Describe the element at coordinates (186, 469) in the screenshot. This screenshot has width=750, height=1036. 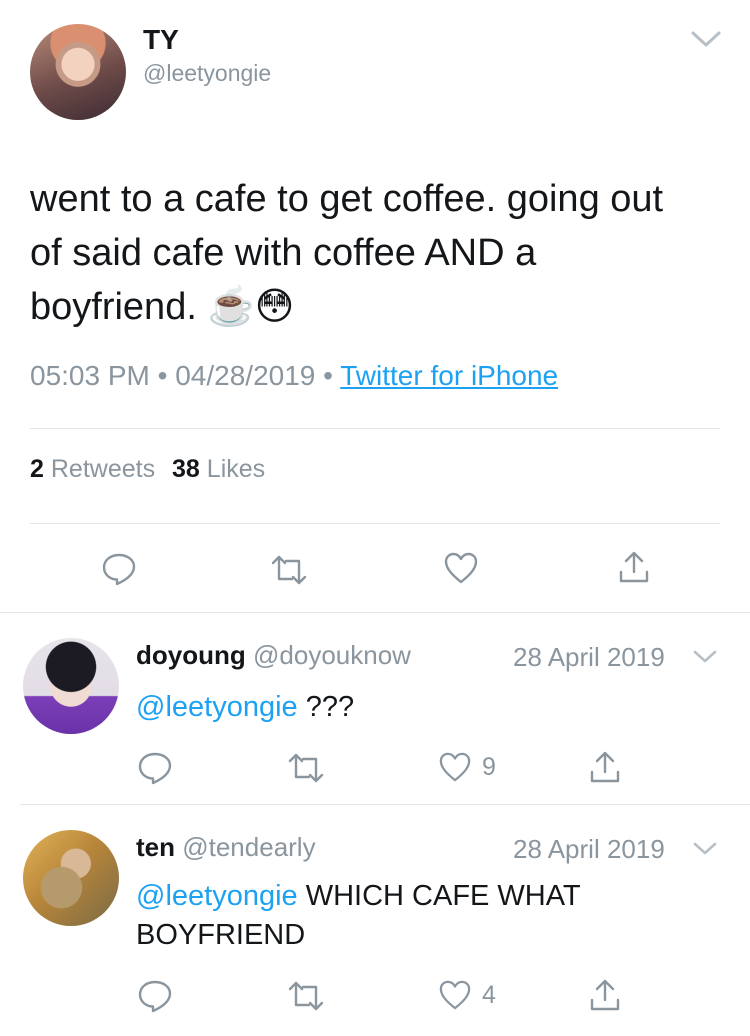
I see `likes-count: 38` at that location.